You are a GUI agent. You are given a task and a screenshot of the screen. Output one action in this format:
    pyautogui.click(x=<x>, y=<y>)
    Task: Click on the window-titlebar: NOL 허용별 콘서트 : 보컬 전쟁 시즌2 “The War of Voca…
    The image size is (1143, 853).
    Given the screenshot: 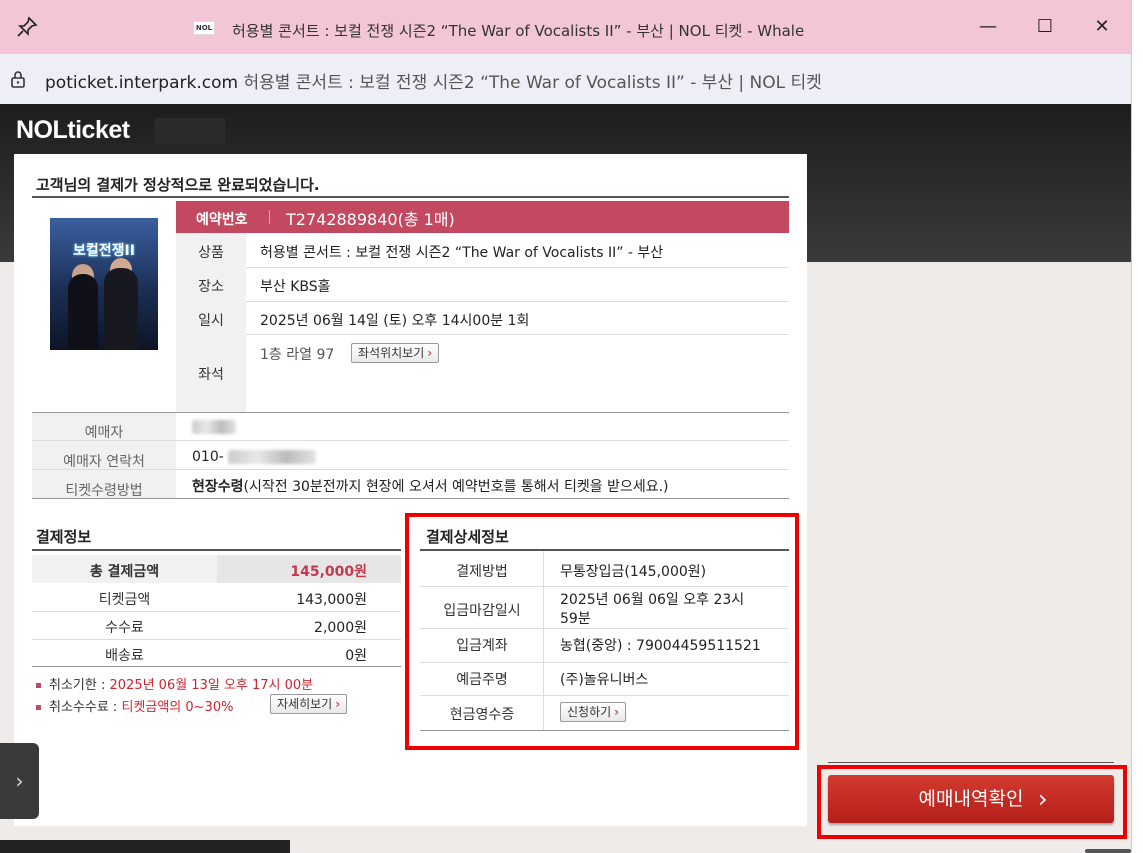 What is the action you would take?
    pyautogui.click(x=565, y=27)
    